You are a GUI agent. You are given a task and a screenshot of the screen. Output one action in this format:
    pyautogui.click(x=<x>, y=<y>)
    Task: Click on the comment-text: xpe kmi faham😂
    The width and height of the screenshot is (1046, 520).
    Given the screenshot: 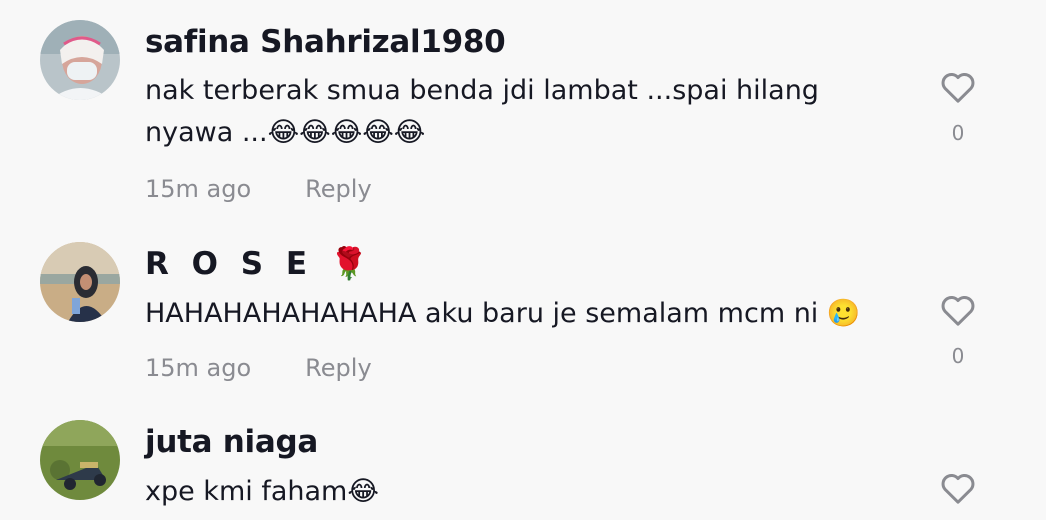 What is the action you would take?
    pyautogui.click(x=262, y=491)
    